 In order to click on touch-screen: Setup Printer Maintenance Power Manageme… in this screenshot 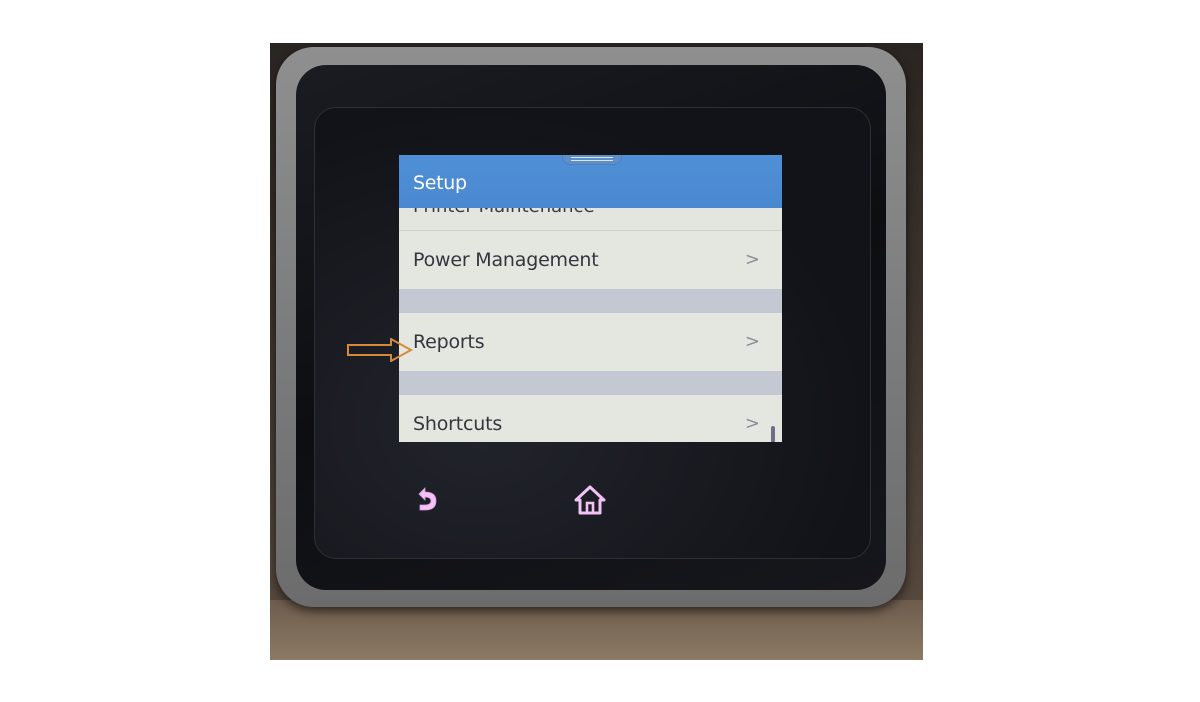, I will do `click(590, 298)`.